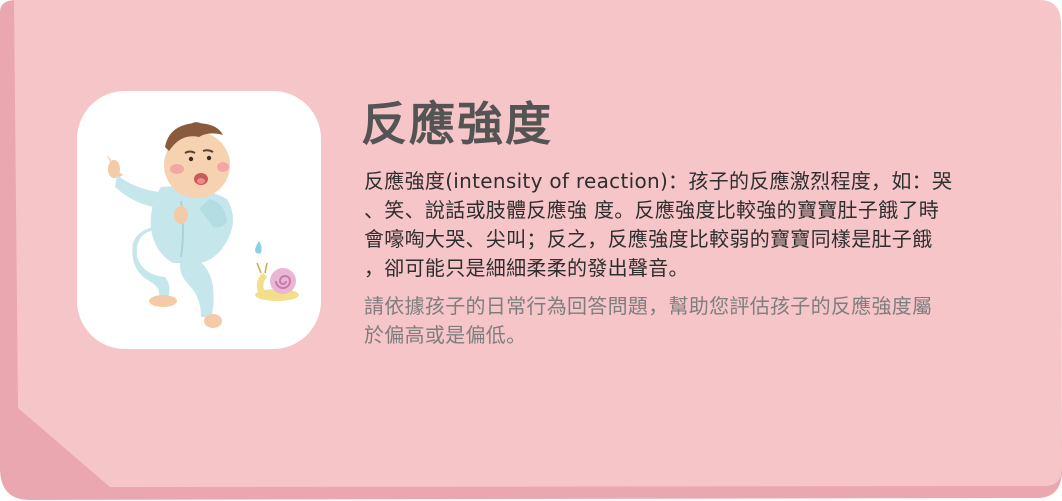 The width and height of the screenshot is (1062, 501). I want to click on crying-baby-with-snail-icon, so click(203, 225).